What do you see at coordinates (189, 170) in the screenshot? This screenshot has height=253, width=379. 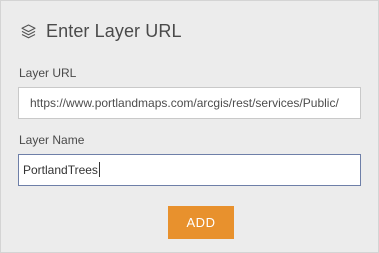 I see `layer-name-input: PortlandTrees` at bounding box center [189, 170].